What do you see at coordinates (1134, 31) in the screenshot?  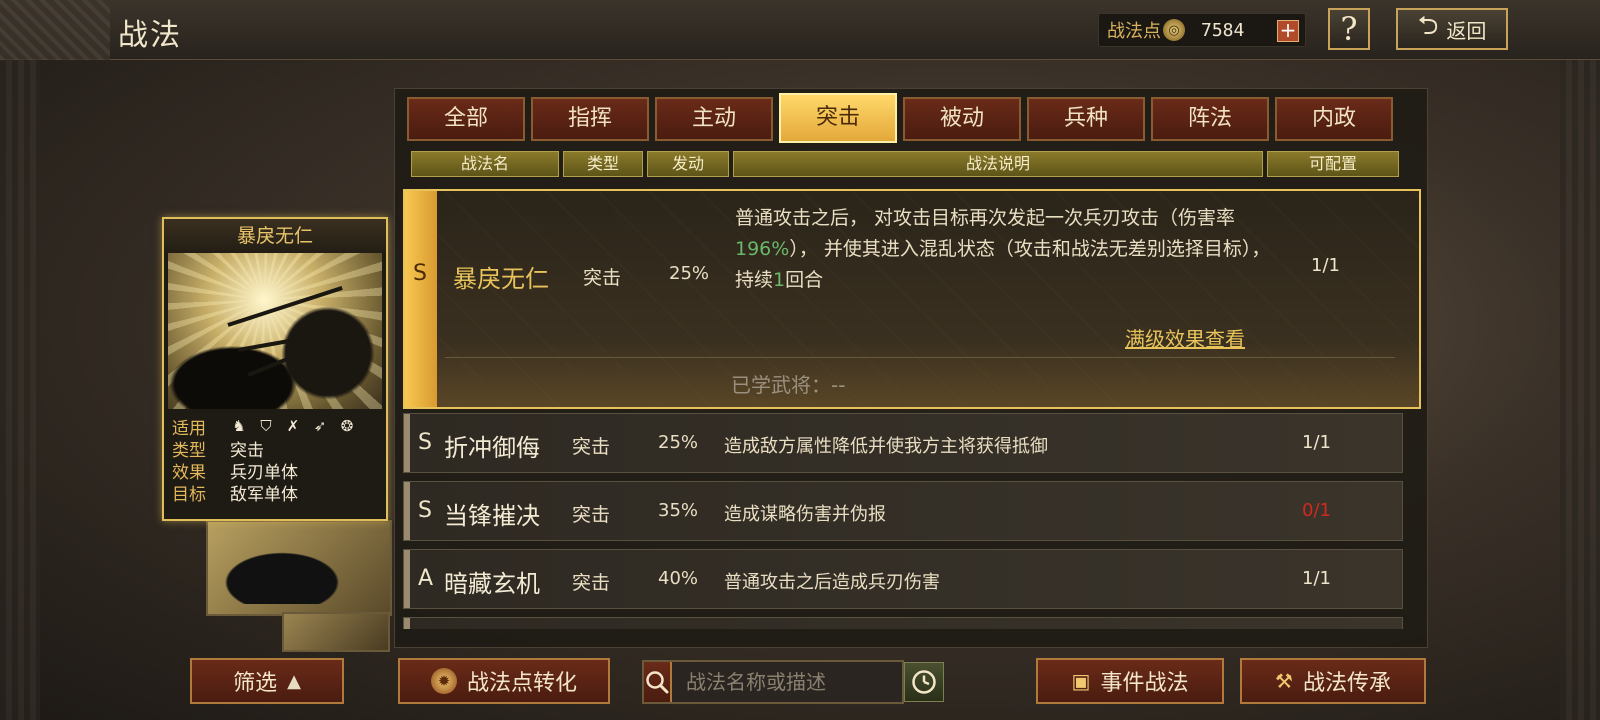 I see `points-label: 战法点` at bounding box center [1134, 31].